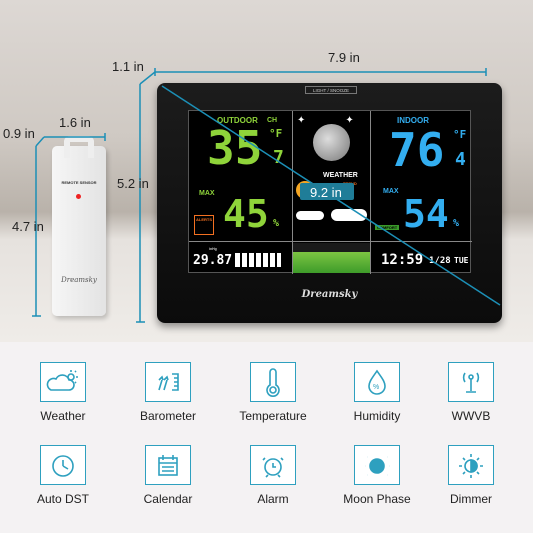  What do you see at coordinates (28, 226) in the screenshot?
I see `sensor-height-label: 4.7 in` at bounding box center [28, 226].